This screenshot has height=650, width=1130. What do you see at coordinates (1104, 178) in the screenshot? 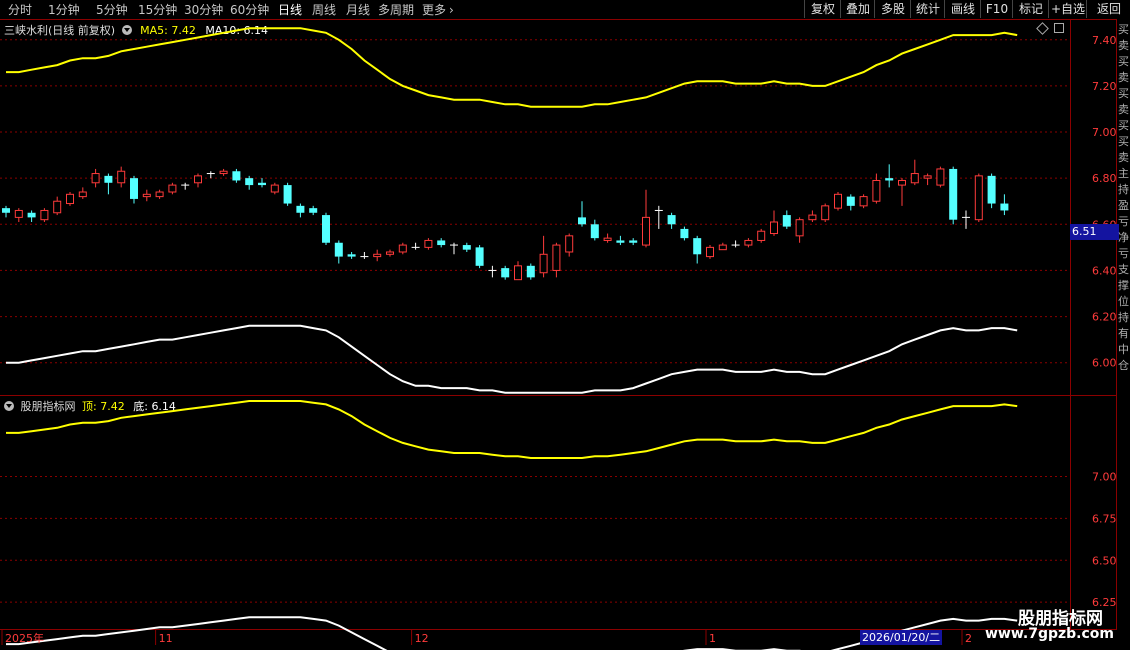
I see `y-tick-label: 6.80` at bounding box center [1104, 178].